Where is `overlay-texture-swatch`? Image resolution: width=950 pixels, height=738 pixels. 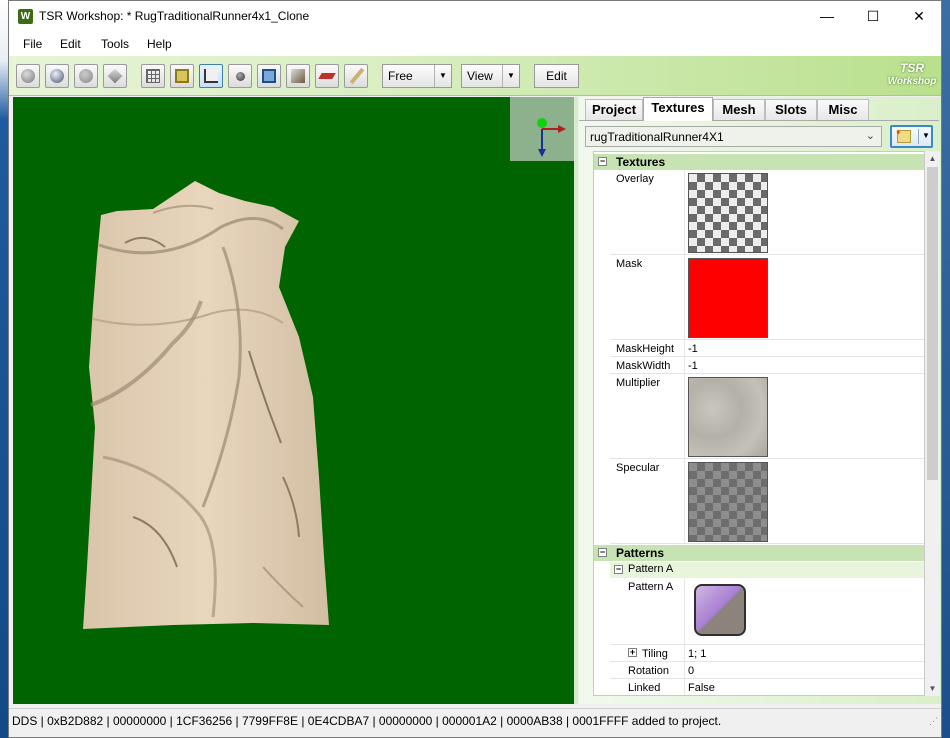 overlay-texture-swatch is located at coordinates (728, 213).